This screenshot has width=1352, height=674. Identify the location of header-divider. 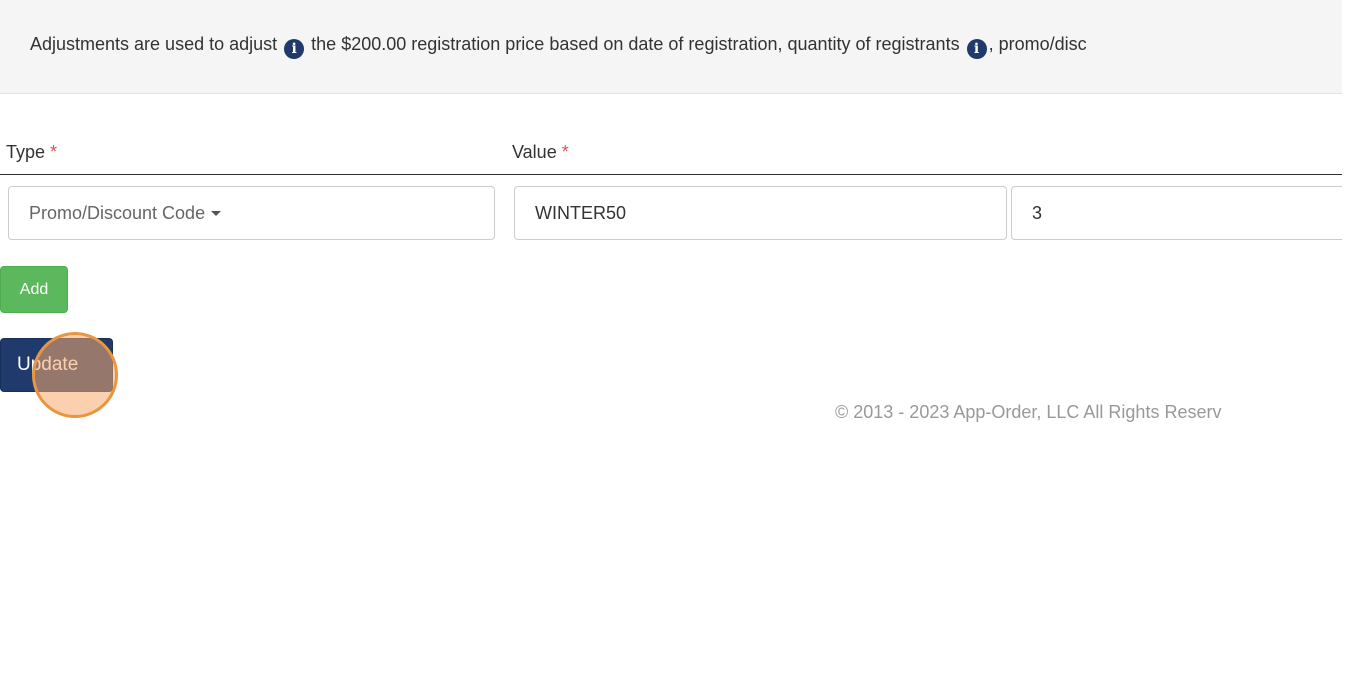
(671, 174).